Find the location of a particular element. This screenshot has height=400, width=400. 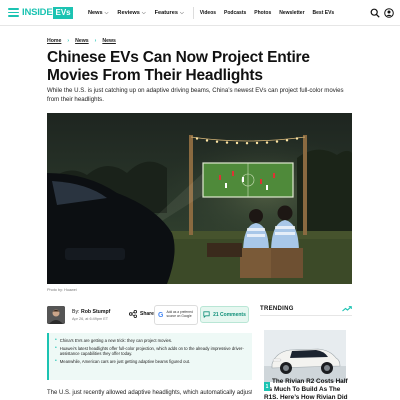

trending-label: TRENDING is located at coordinates (277, 309).